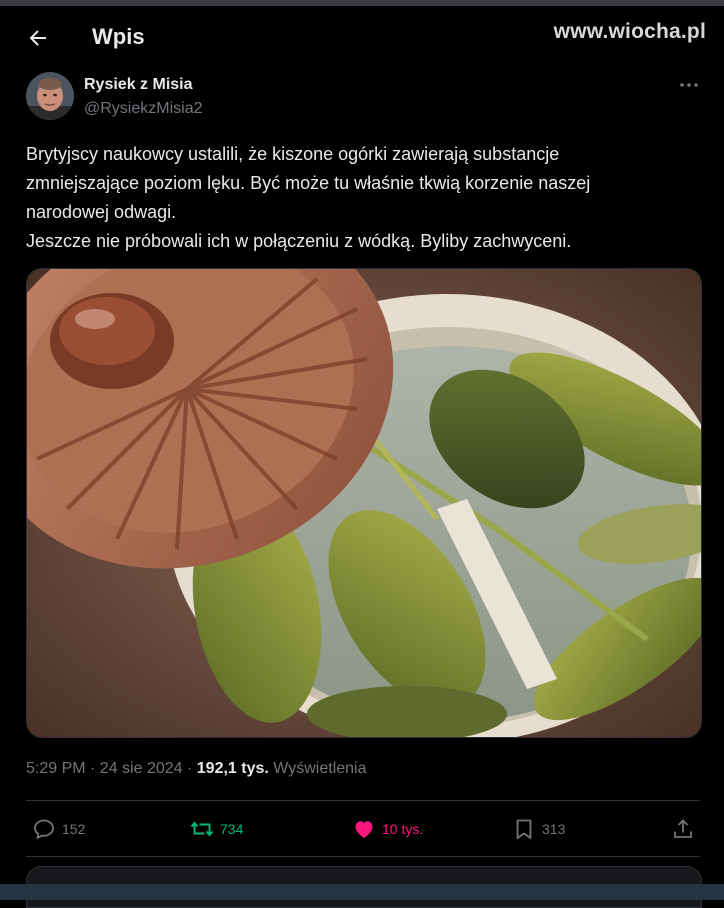 The height and width of the screenshot is (908, 724). I want to click on bookmark-button: 313, so click(538, 829).